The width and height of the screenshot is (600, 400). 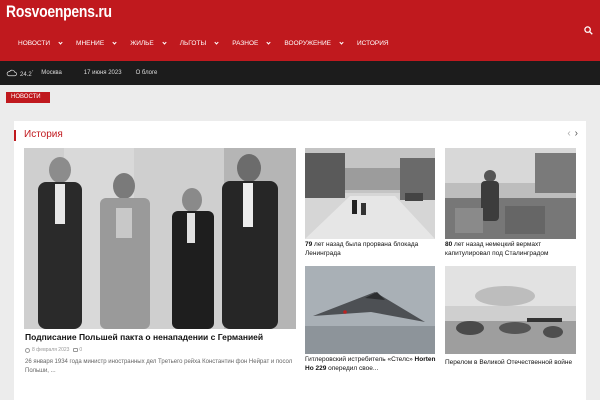 I want to click on nav-item-history: История, so click(x=373, y=43).